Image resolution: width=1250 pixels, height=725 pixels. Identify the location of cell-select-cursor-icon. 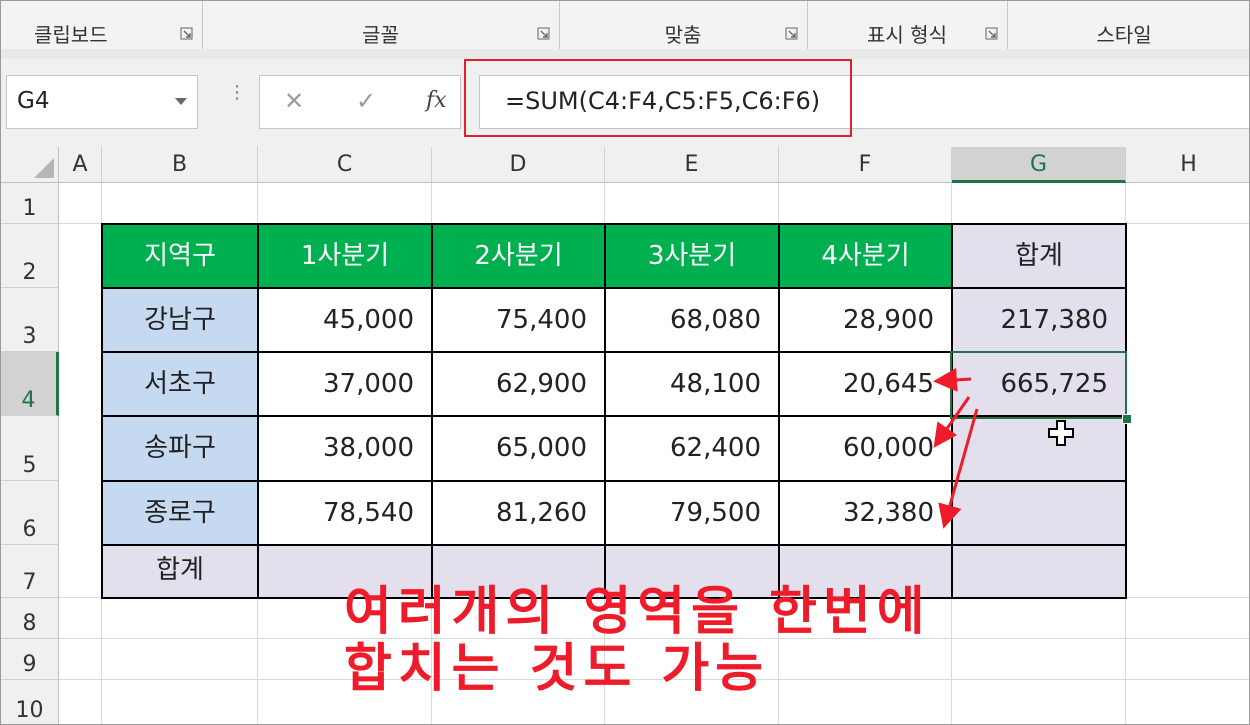
(1061, 435).